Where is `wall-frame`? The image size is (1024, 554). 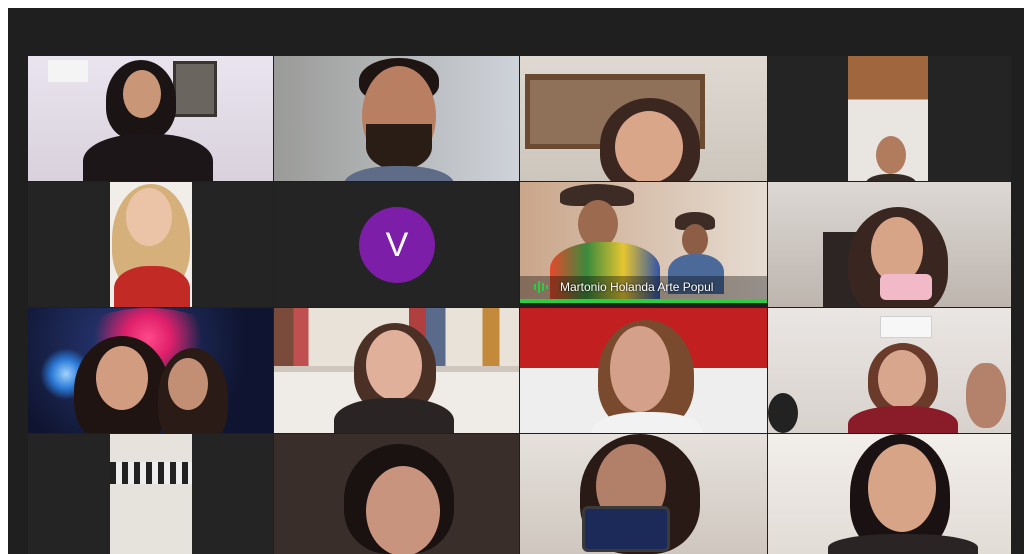 wall-frame is located at coordinates (195, 89).